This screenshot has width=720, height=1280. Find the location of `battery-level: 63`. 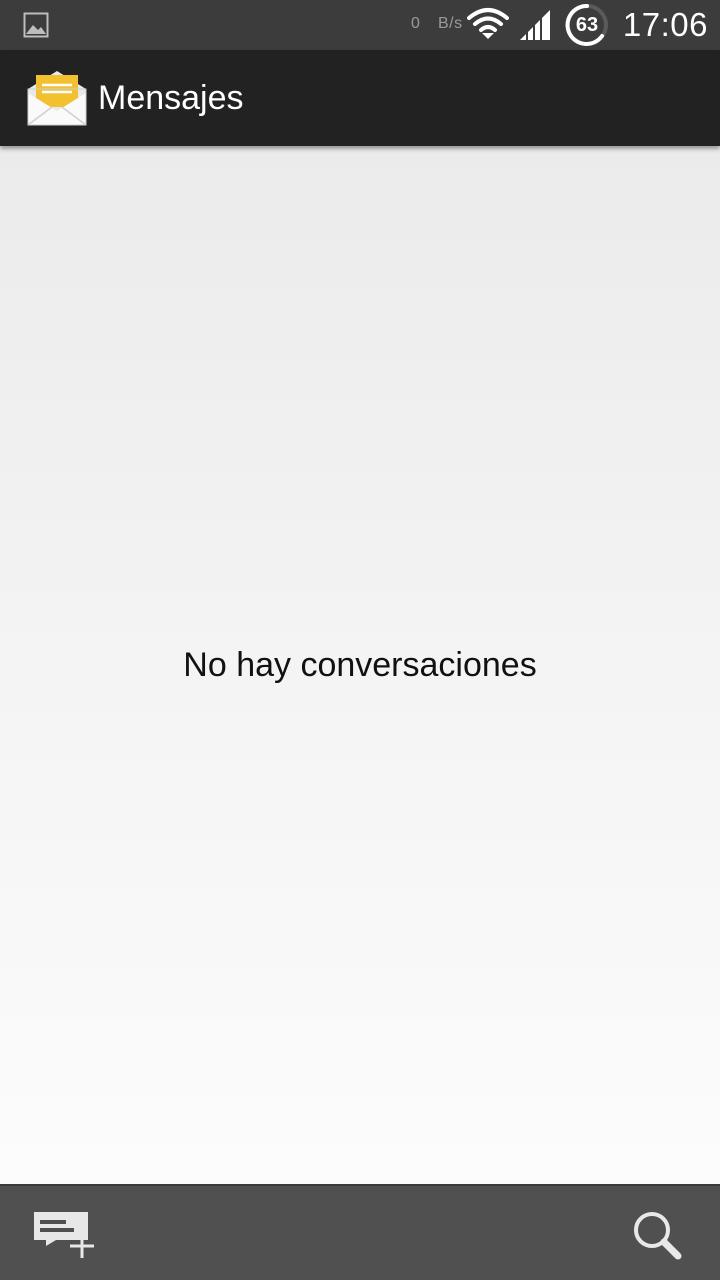

battery-level: 63 is located at coordinates (587, 25).